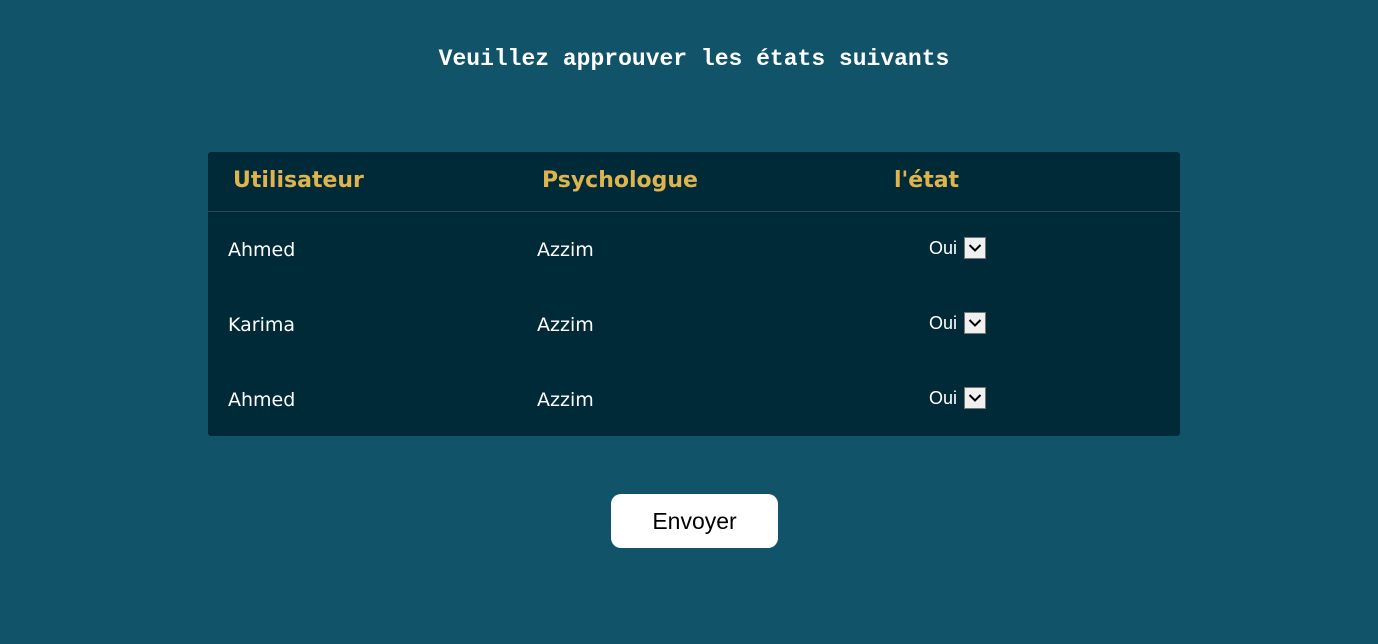  What do you see at coordinates (620, 180) in the screenshot?
I see `column-header-psychologist: Psychologue` at bounding box center [620, 180].